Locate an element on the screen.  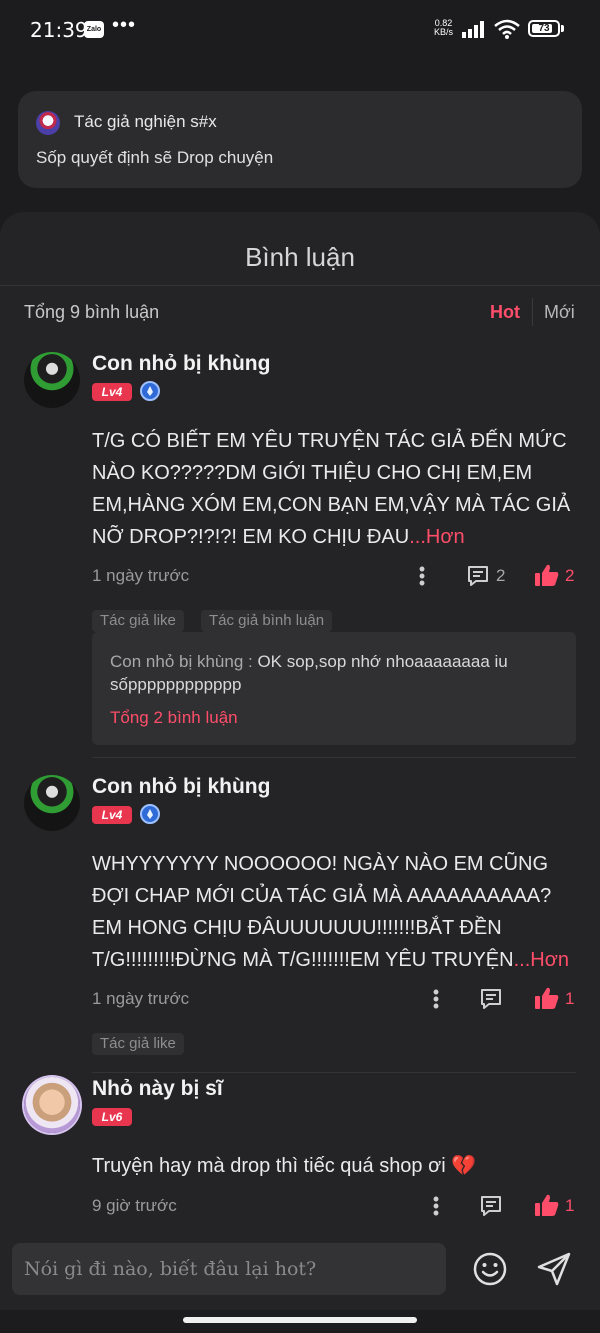
comment-input-bar is located at coordinates (300, 1269).